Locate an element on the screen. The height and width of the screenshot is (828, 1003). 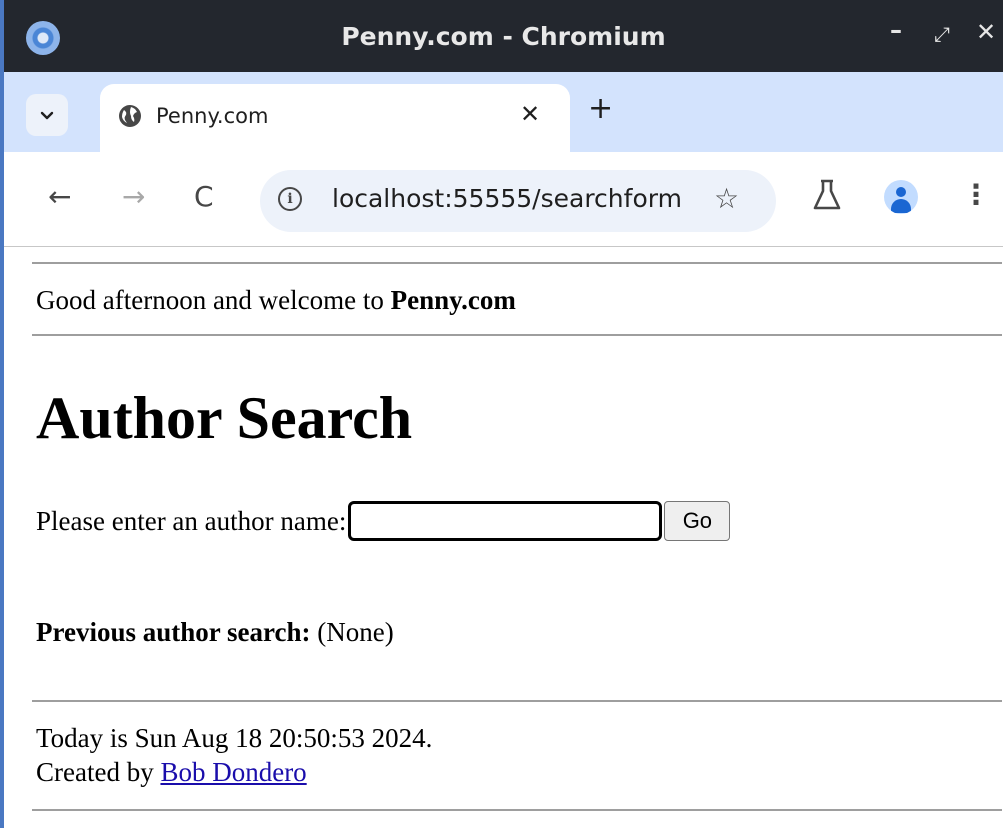
back-button: ← is located at coordinates (59, 197).